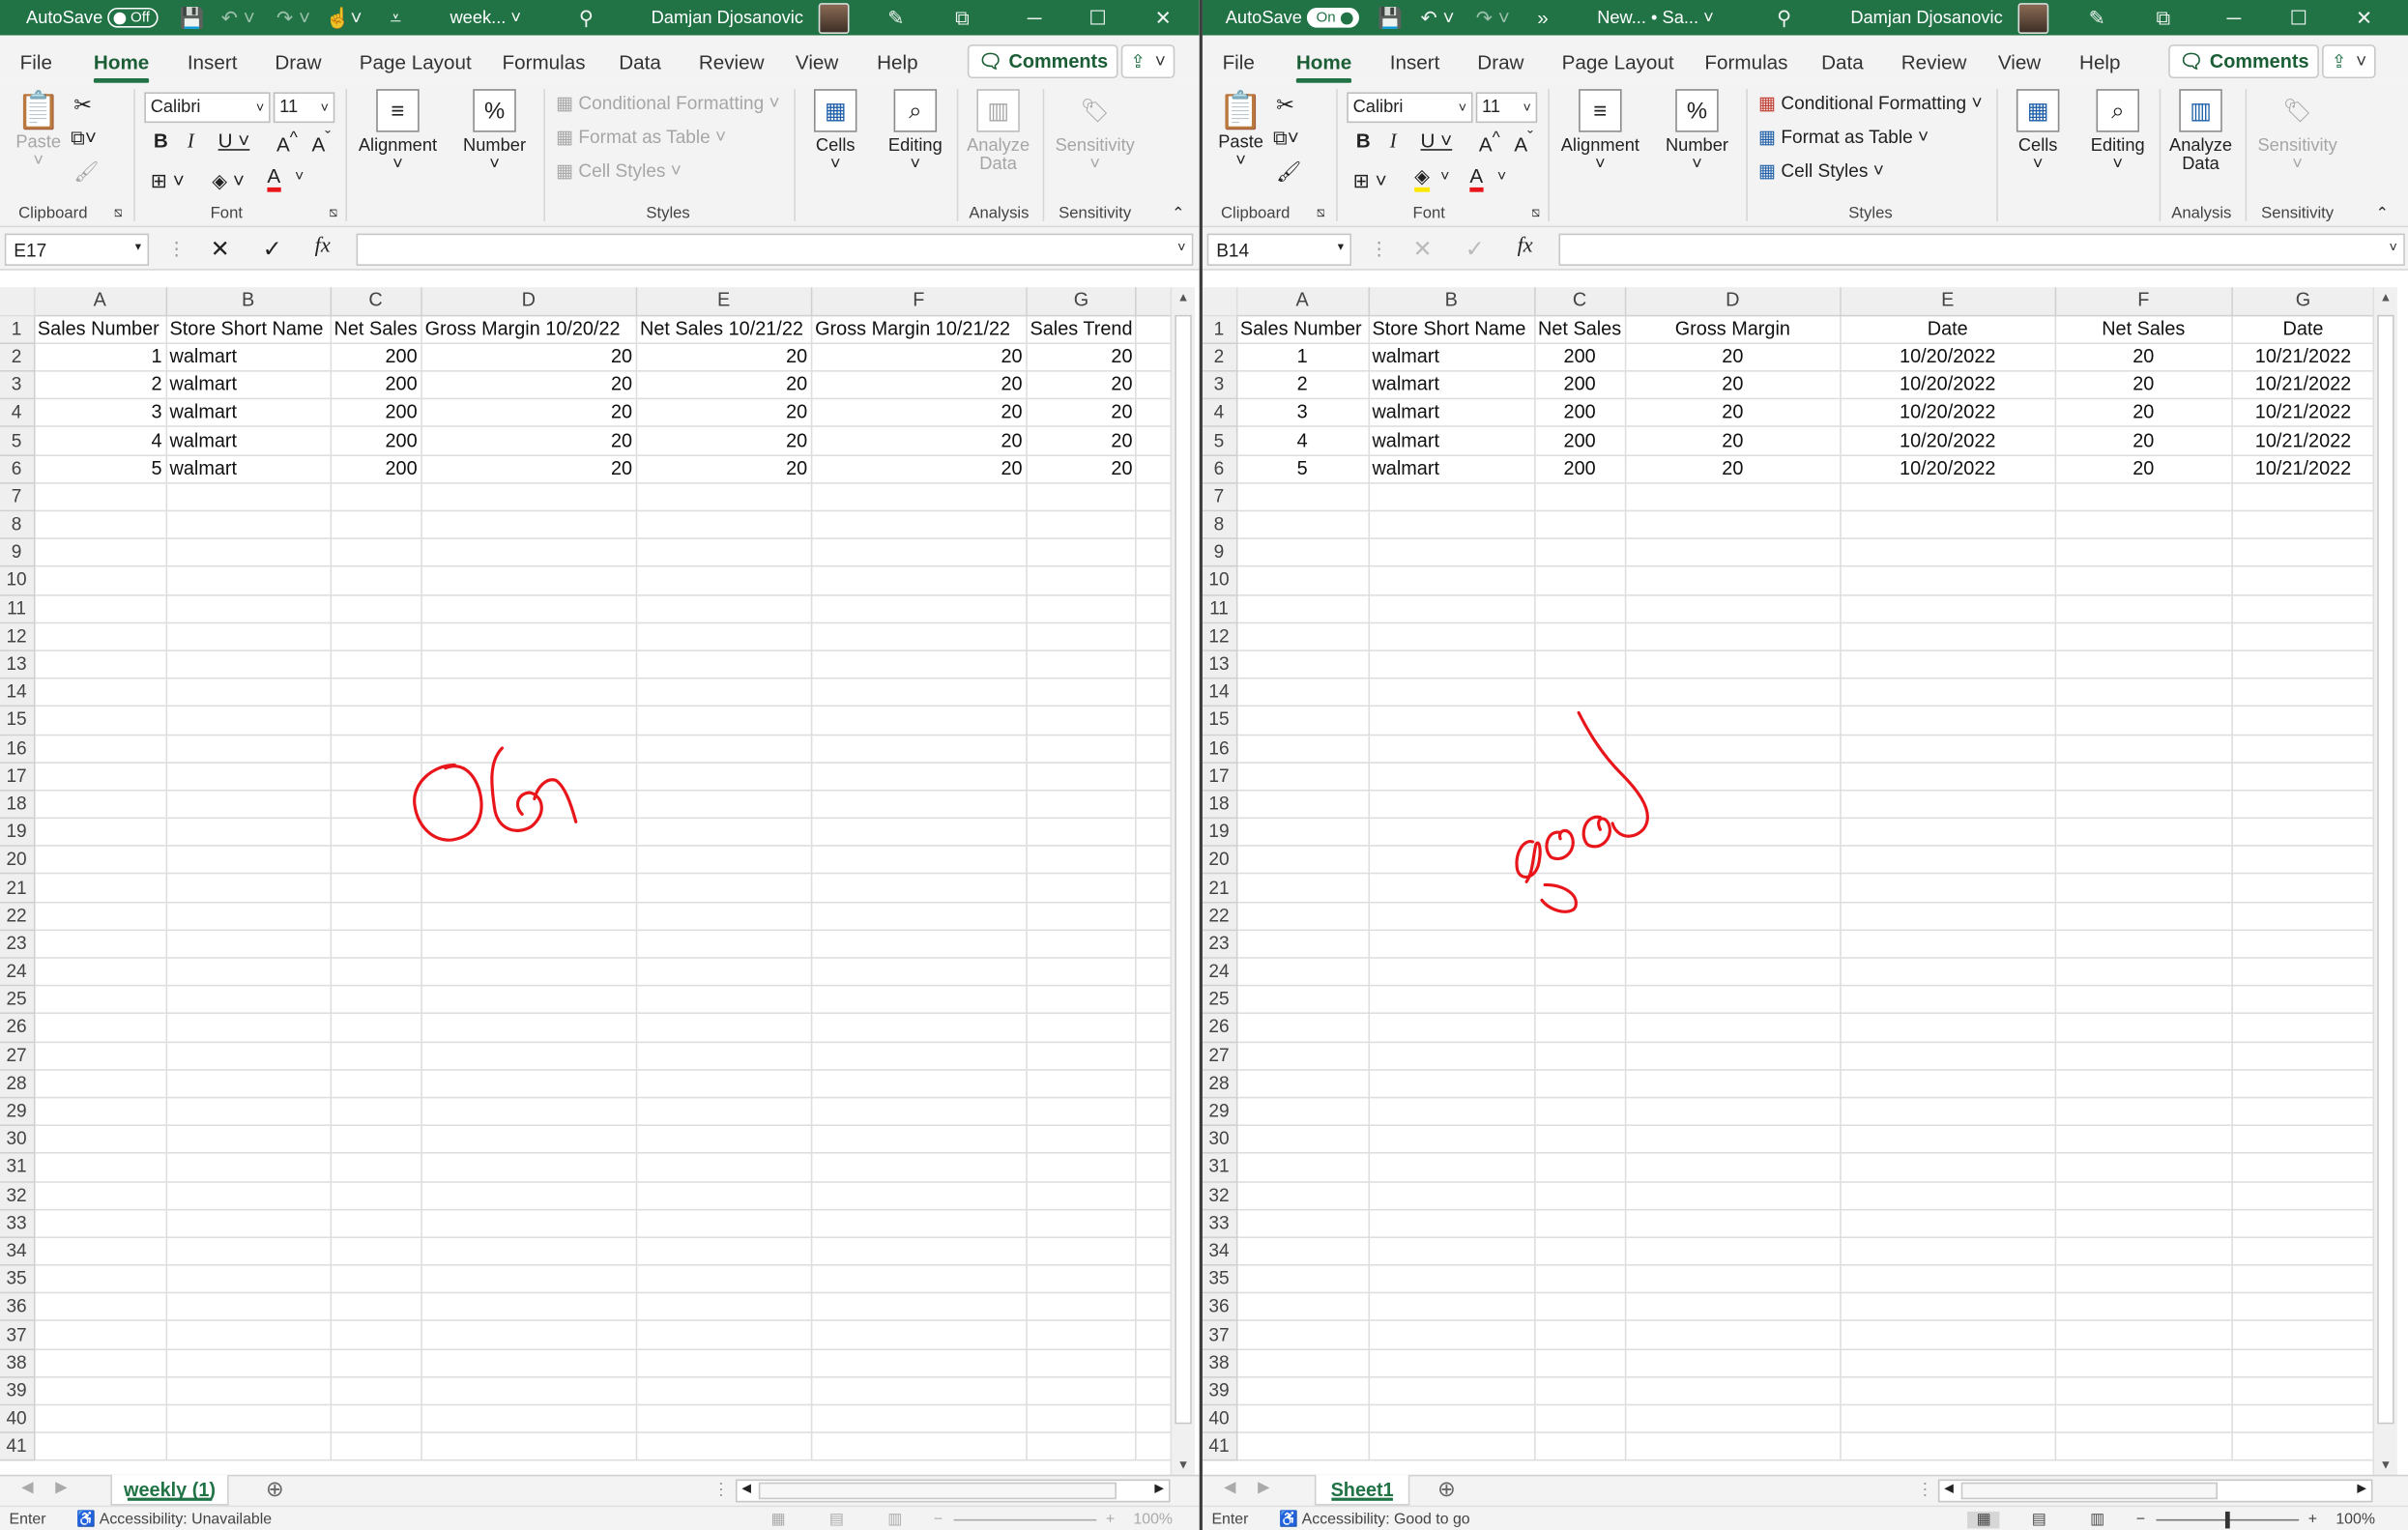  I want to click on cells-button: ▦ Cells ˅, so click(2038, 132).